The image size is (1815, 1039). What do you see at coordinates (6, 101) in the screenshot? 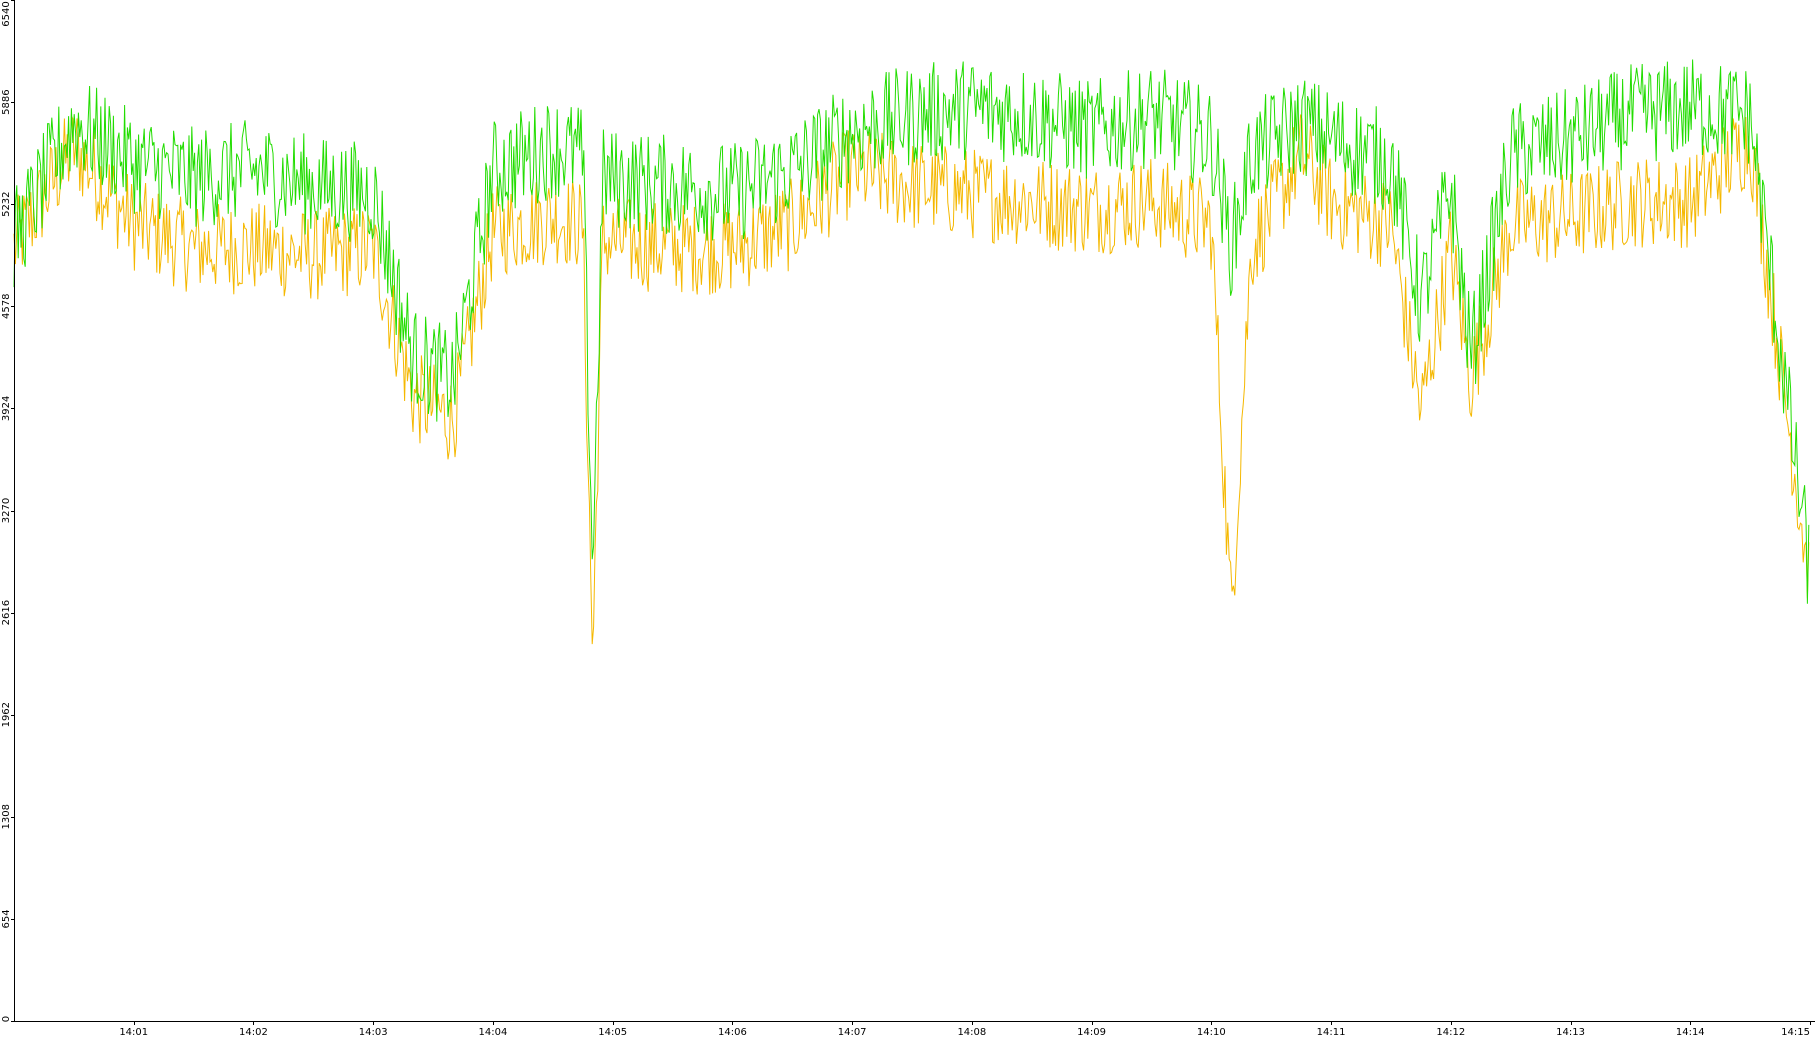
I see `y-tick-label: 5886` at bounding box center [6, 101].